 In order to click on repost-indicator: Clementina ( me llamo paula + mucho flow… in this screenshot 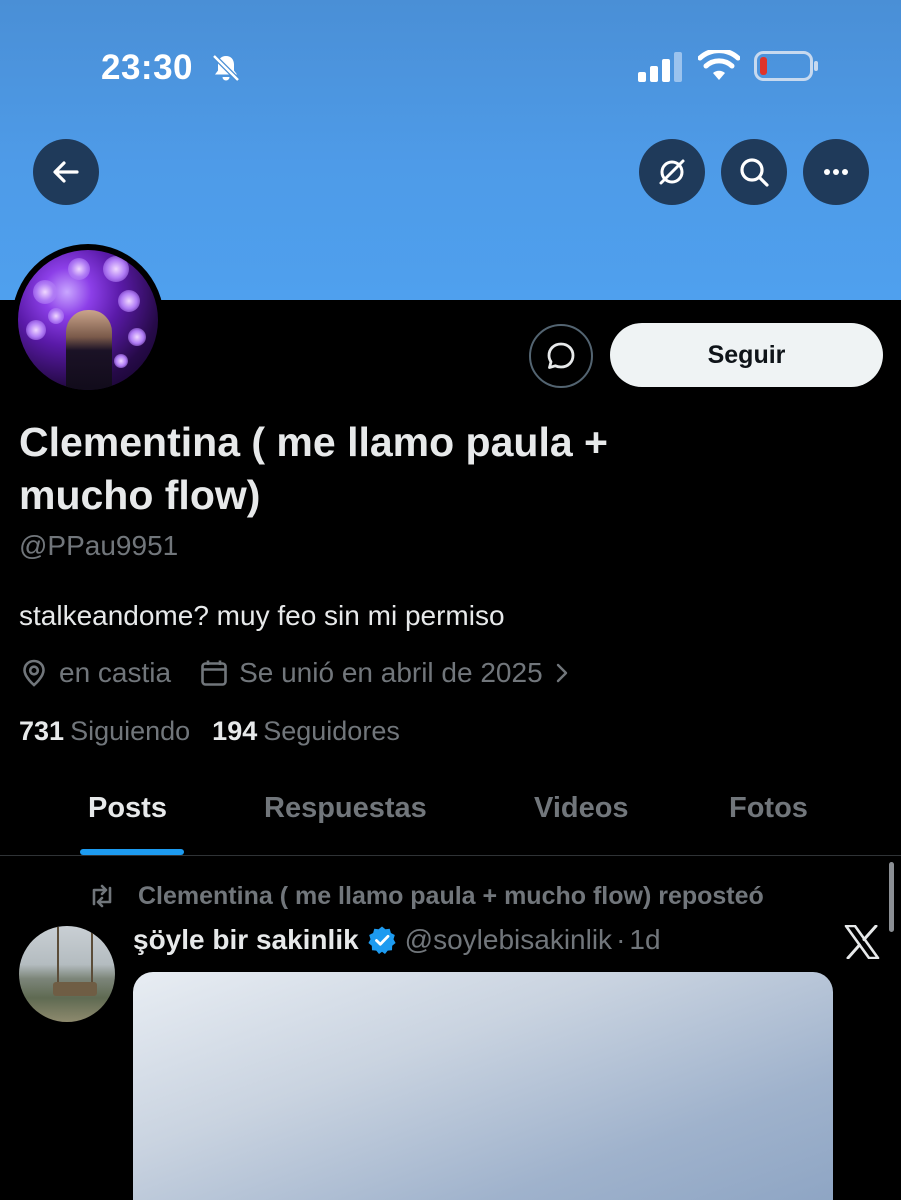, I will do `click(425, 896)`.